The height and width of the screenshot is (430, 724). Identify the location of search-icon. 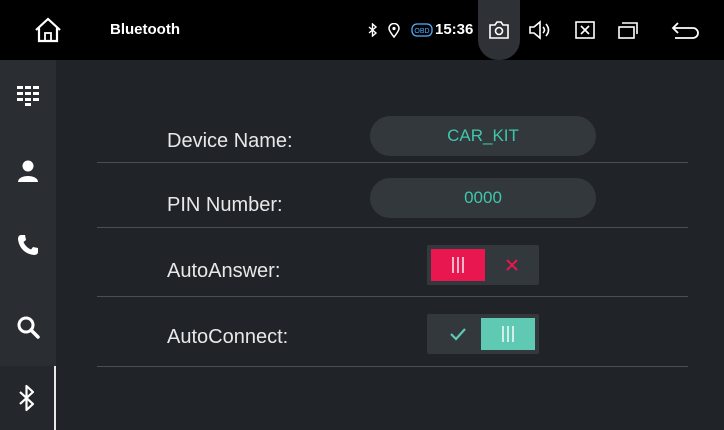
(28, 327).